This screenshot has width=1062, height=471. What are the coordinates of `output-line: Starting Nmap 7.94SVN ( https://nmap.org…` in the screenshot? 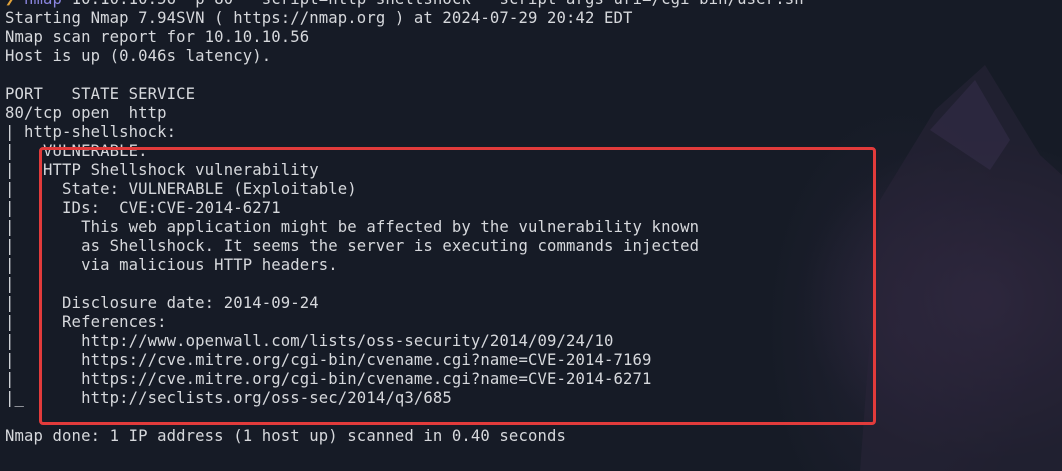 It's located at (319, 18).